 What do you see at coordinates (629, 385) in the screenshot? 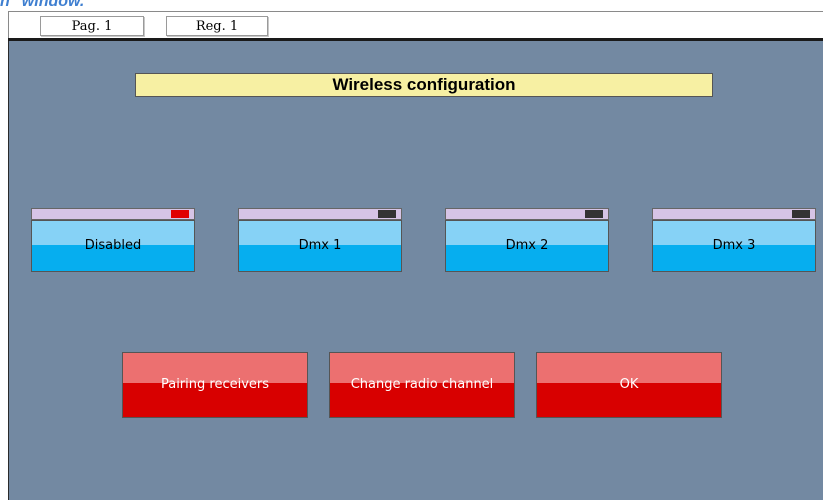
I see `ok-button: OK` at bounding box center [629, 385].